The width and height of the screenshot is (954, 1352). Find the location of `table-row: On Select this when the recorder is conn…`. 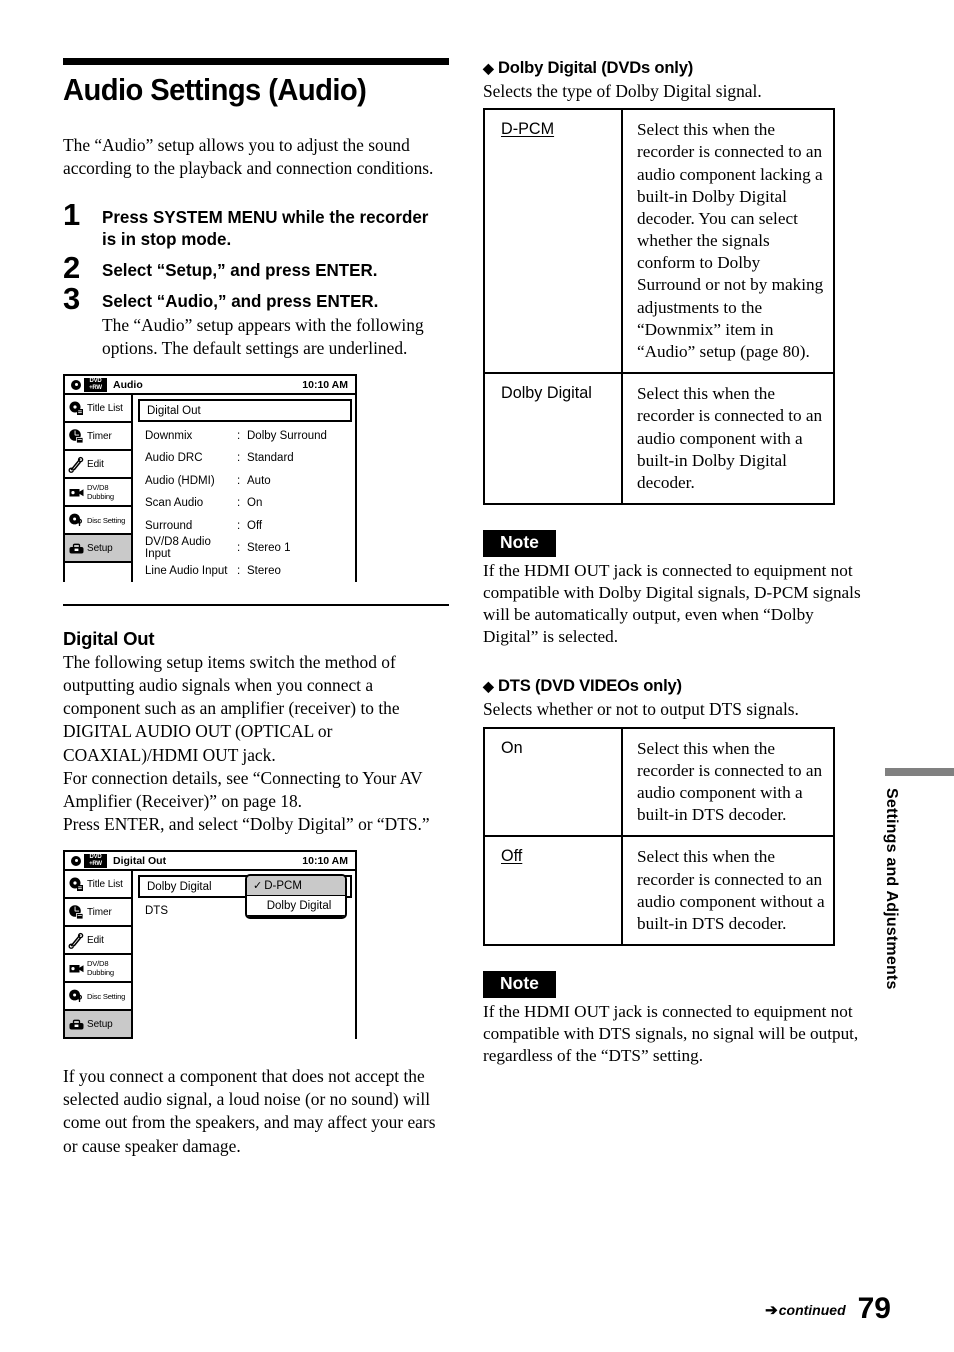

table-row: On Select this when the recorder is conn… is located at coordinates (659, 782).